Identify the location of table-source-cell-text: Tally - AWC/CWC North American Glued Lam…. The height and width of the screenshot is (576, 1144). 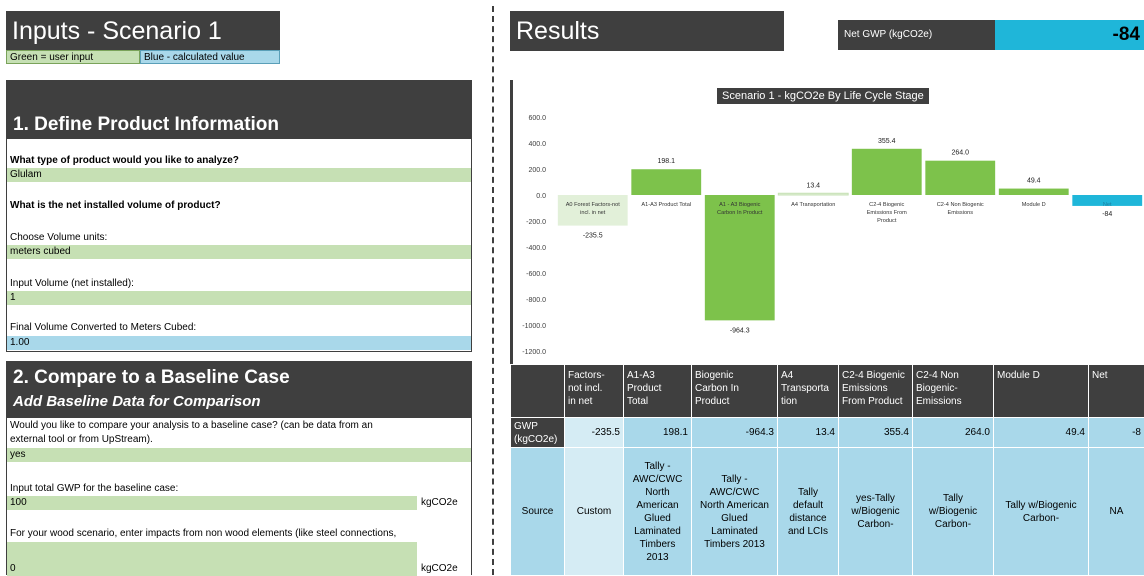
(734, 511).